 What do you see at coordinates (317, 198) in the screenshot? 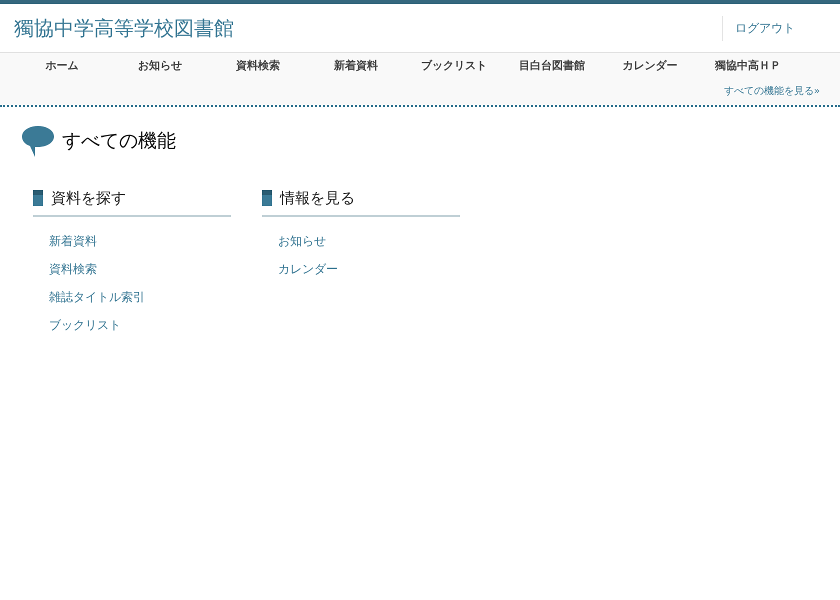
I see `section-heading: 情報を見る` at bounding box center [317, 198].